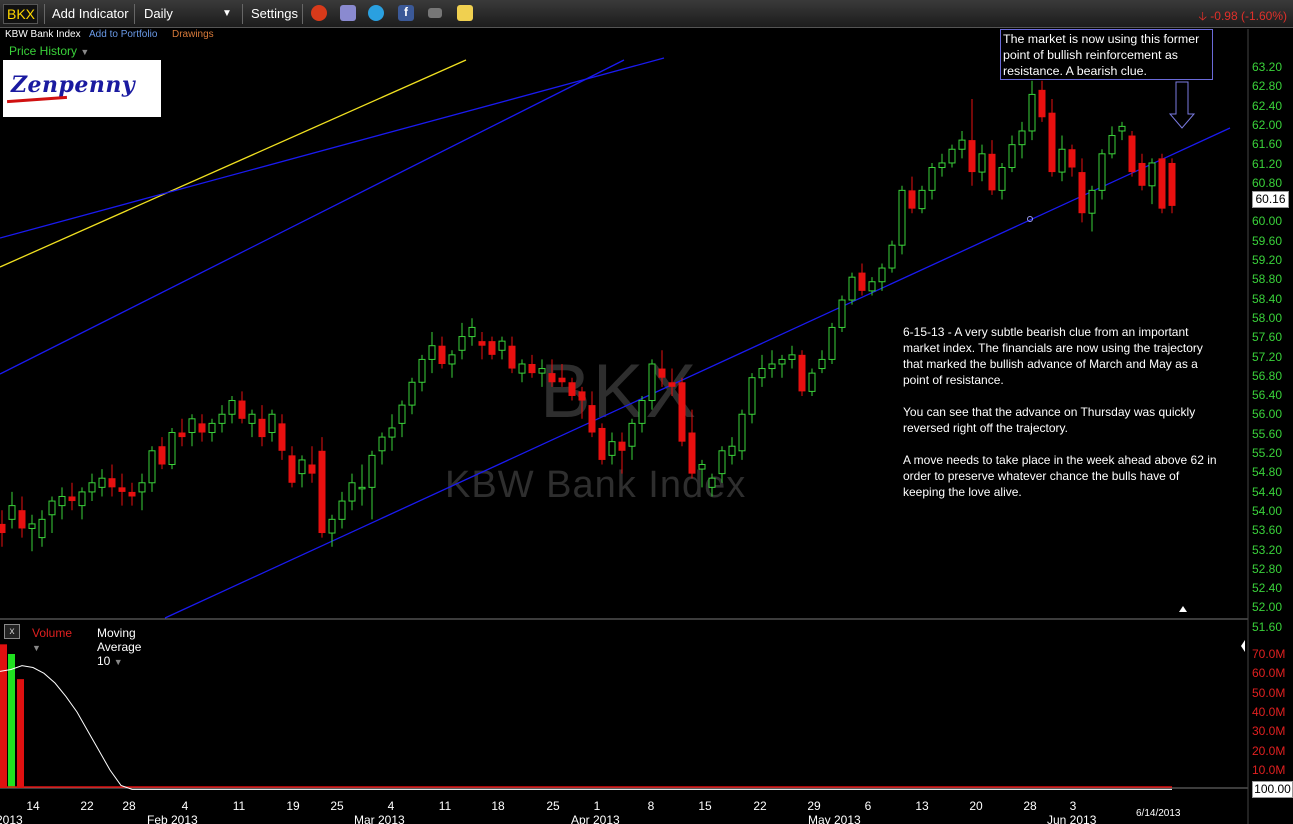 This screenshot has height=824, width=1293. What do you see at coordinates (172, 818) in the screenshot?
I see `month-label: Feb 2013` at bounding box center [172, 818].